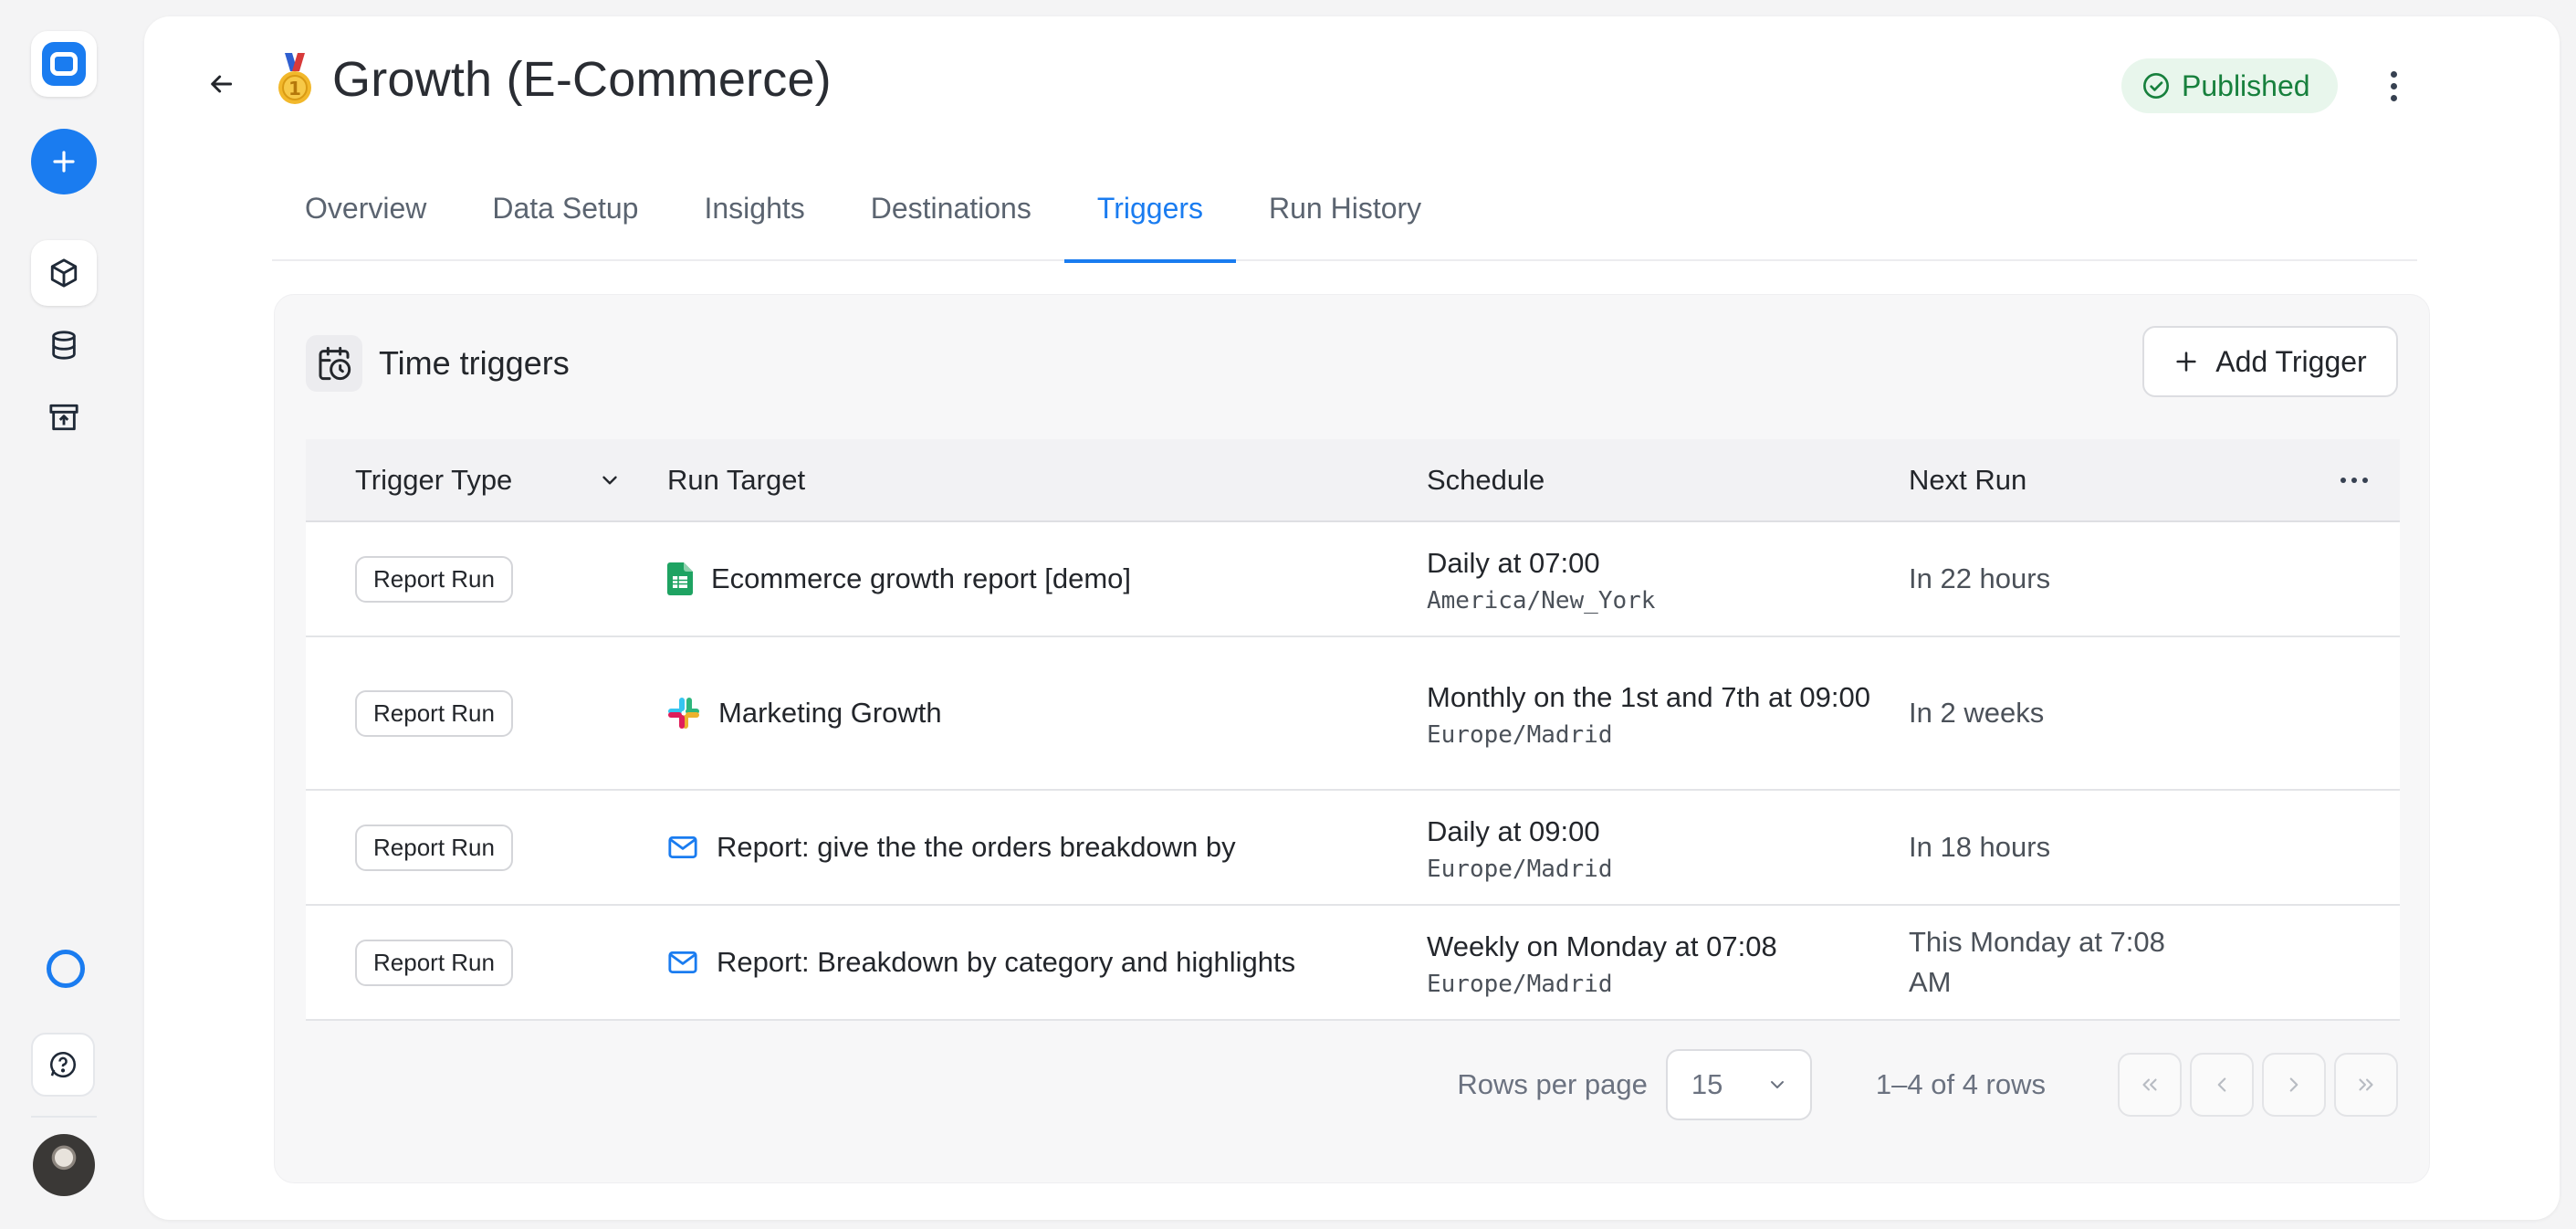  I want to click on svg-text: 1, so click(295, 89).